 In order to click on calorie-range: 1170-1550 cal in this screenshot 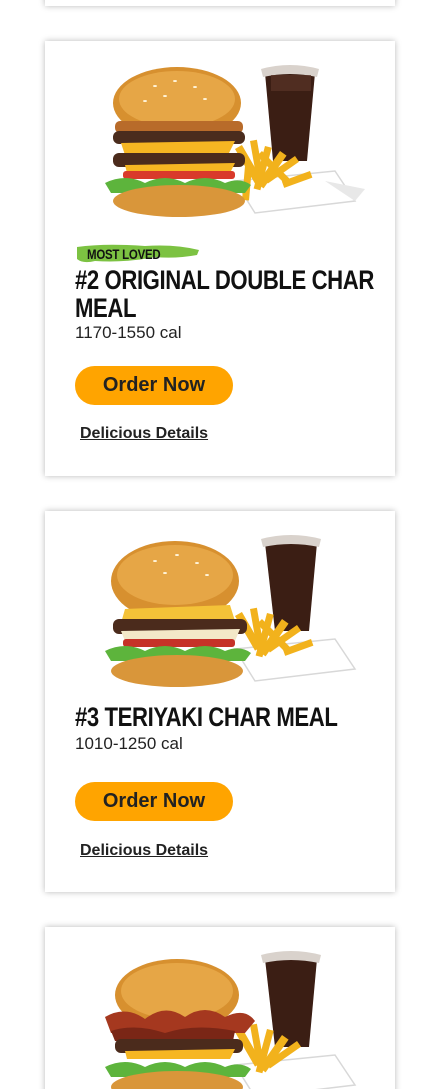, I will do `click(128, 332)`.